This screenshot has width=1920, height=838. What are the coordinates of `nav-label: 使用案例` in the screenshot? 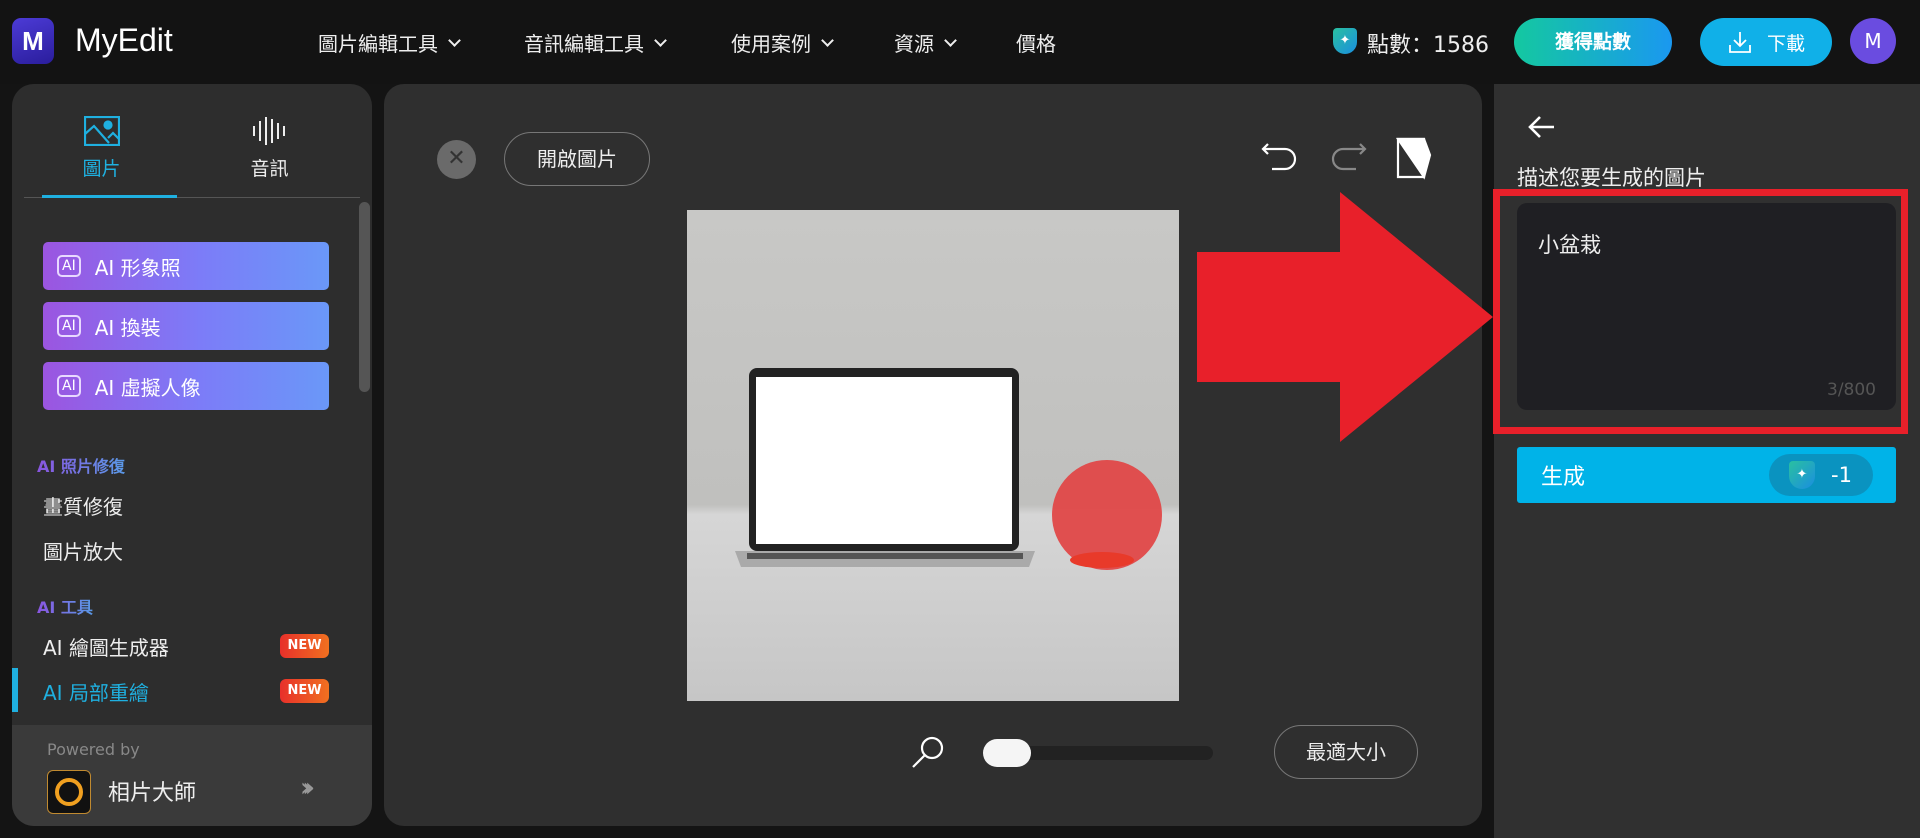 It's located at (771, 44).